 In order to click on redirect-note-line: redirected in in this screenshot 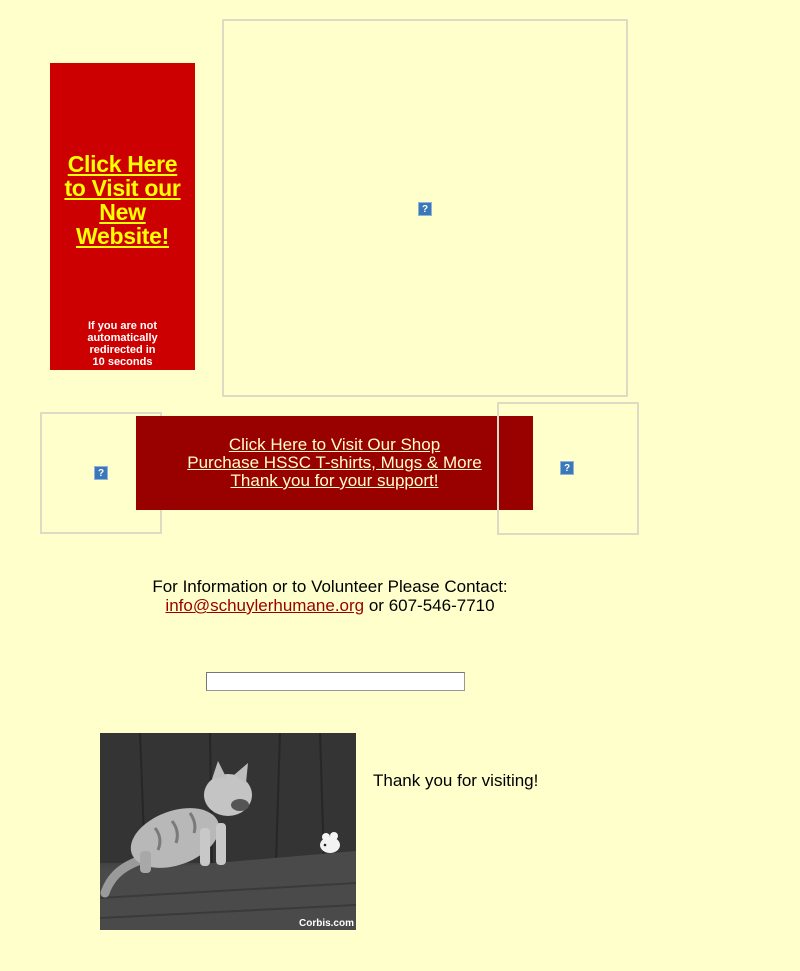, I will do `click(122, 350)`.